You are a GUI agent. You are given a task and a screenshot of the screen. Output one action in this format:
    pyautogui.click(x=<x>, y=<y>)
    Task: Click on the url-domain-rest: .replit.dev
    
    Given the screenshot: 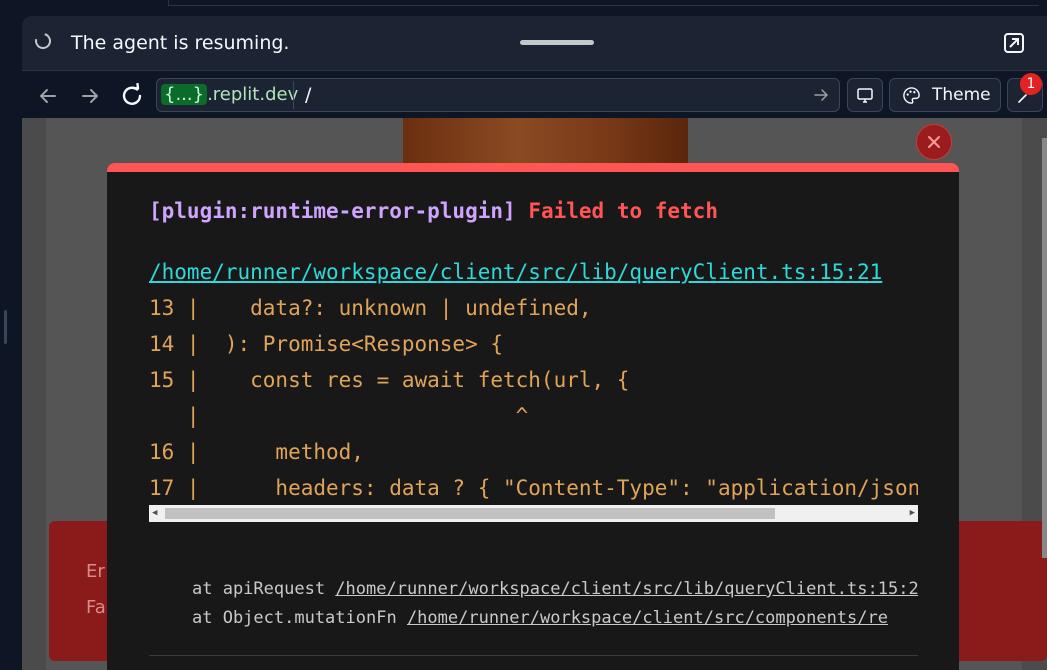 What is the action you would take?
    pyautogui.click(x=253, y=94)
    